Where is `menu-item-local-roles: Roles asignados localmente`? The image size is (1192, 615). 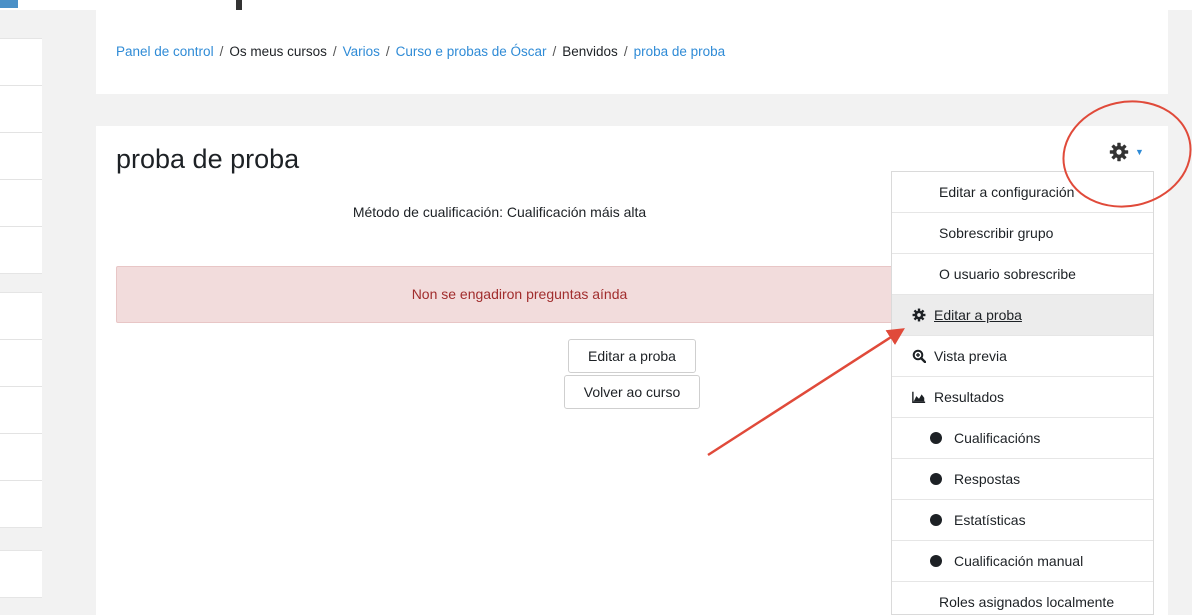
menu-item-local-roles: Roles asignados localmente is located at coordinates (1022, 598).